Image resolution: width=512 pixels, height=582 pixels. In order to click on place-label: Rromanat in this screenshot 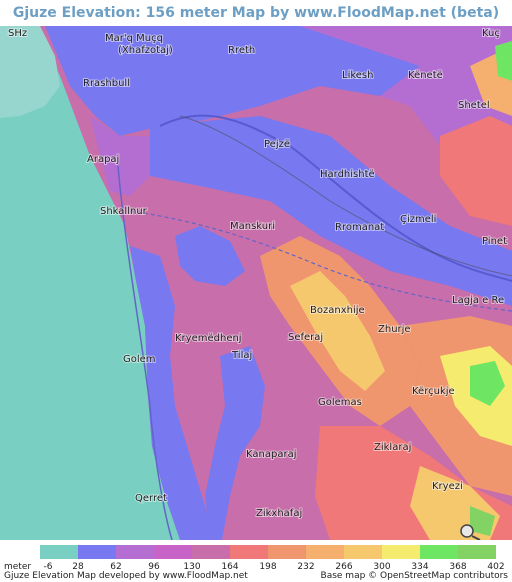, I will do `click(359, 227)`.